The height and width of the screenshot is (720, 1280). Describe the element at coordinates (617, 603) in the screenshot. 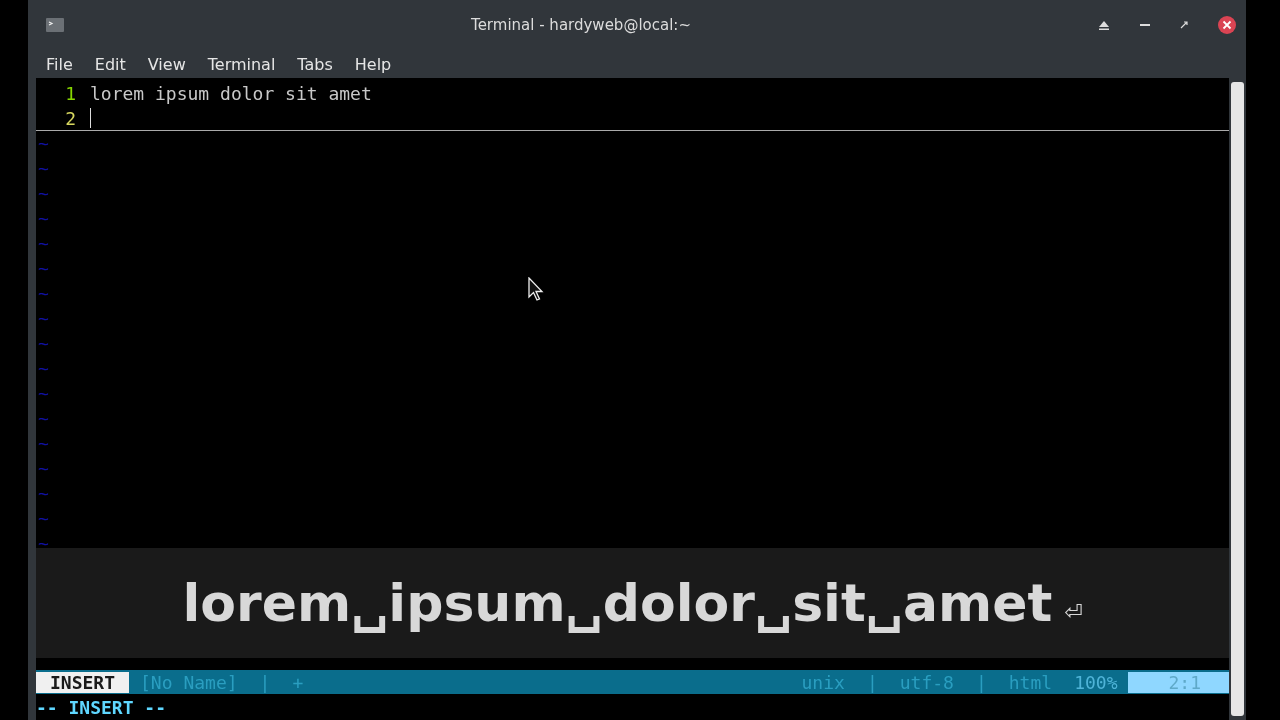

I see `keystroke-text: lorem␣ipsum␣dolor␣sit␣amet` at that location.